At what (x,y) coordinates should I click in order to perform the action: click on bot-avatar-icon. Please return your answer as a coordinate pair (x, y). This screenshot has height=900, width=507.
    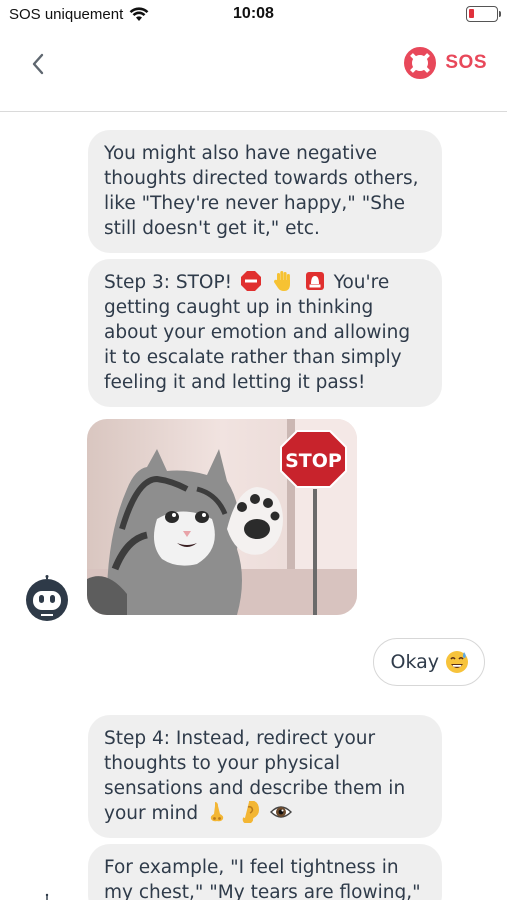
    Looking at the image, I should click on (47, 598).